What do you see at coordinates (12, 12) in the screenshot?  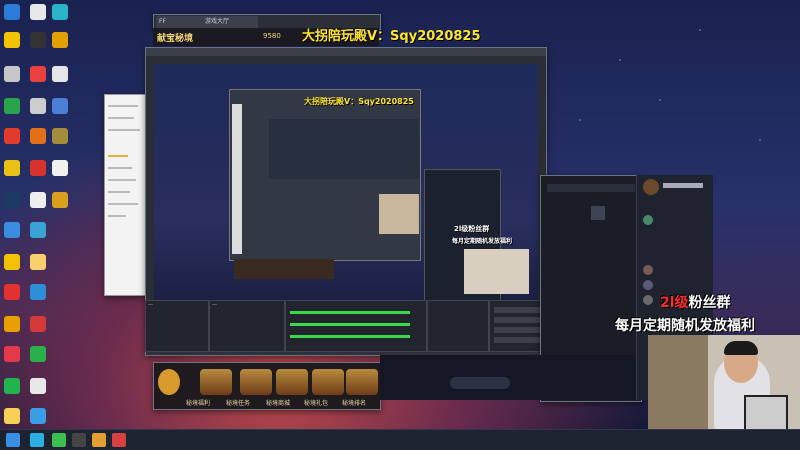 I see `computer-icon` at bounding box center [12, 12].